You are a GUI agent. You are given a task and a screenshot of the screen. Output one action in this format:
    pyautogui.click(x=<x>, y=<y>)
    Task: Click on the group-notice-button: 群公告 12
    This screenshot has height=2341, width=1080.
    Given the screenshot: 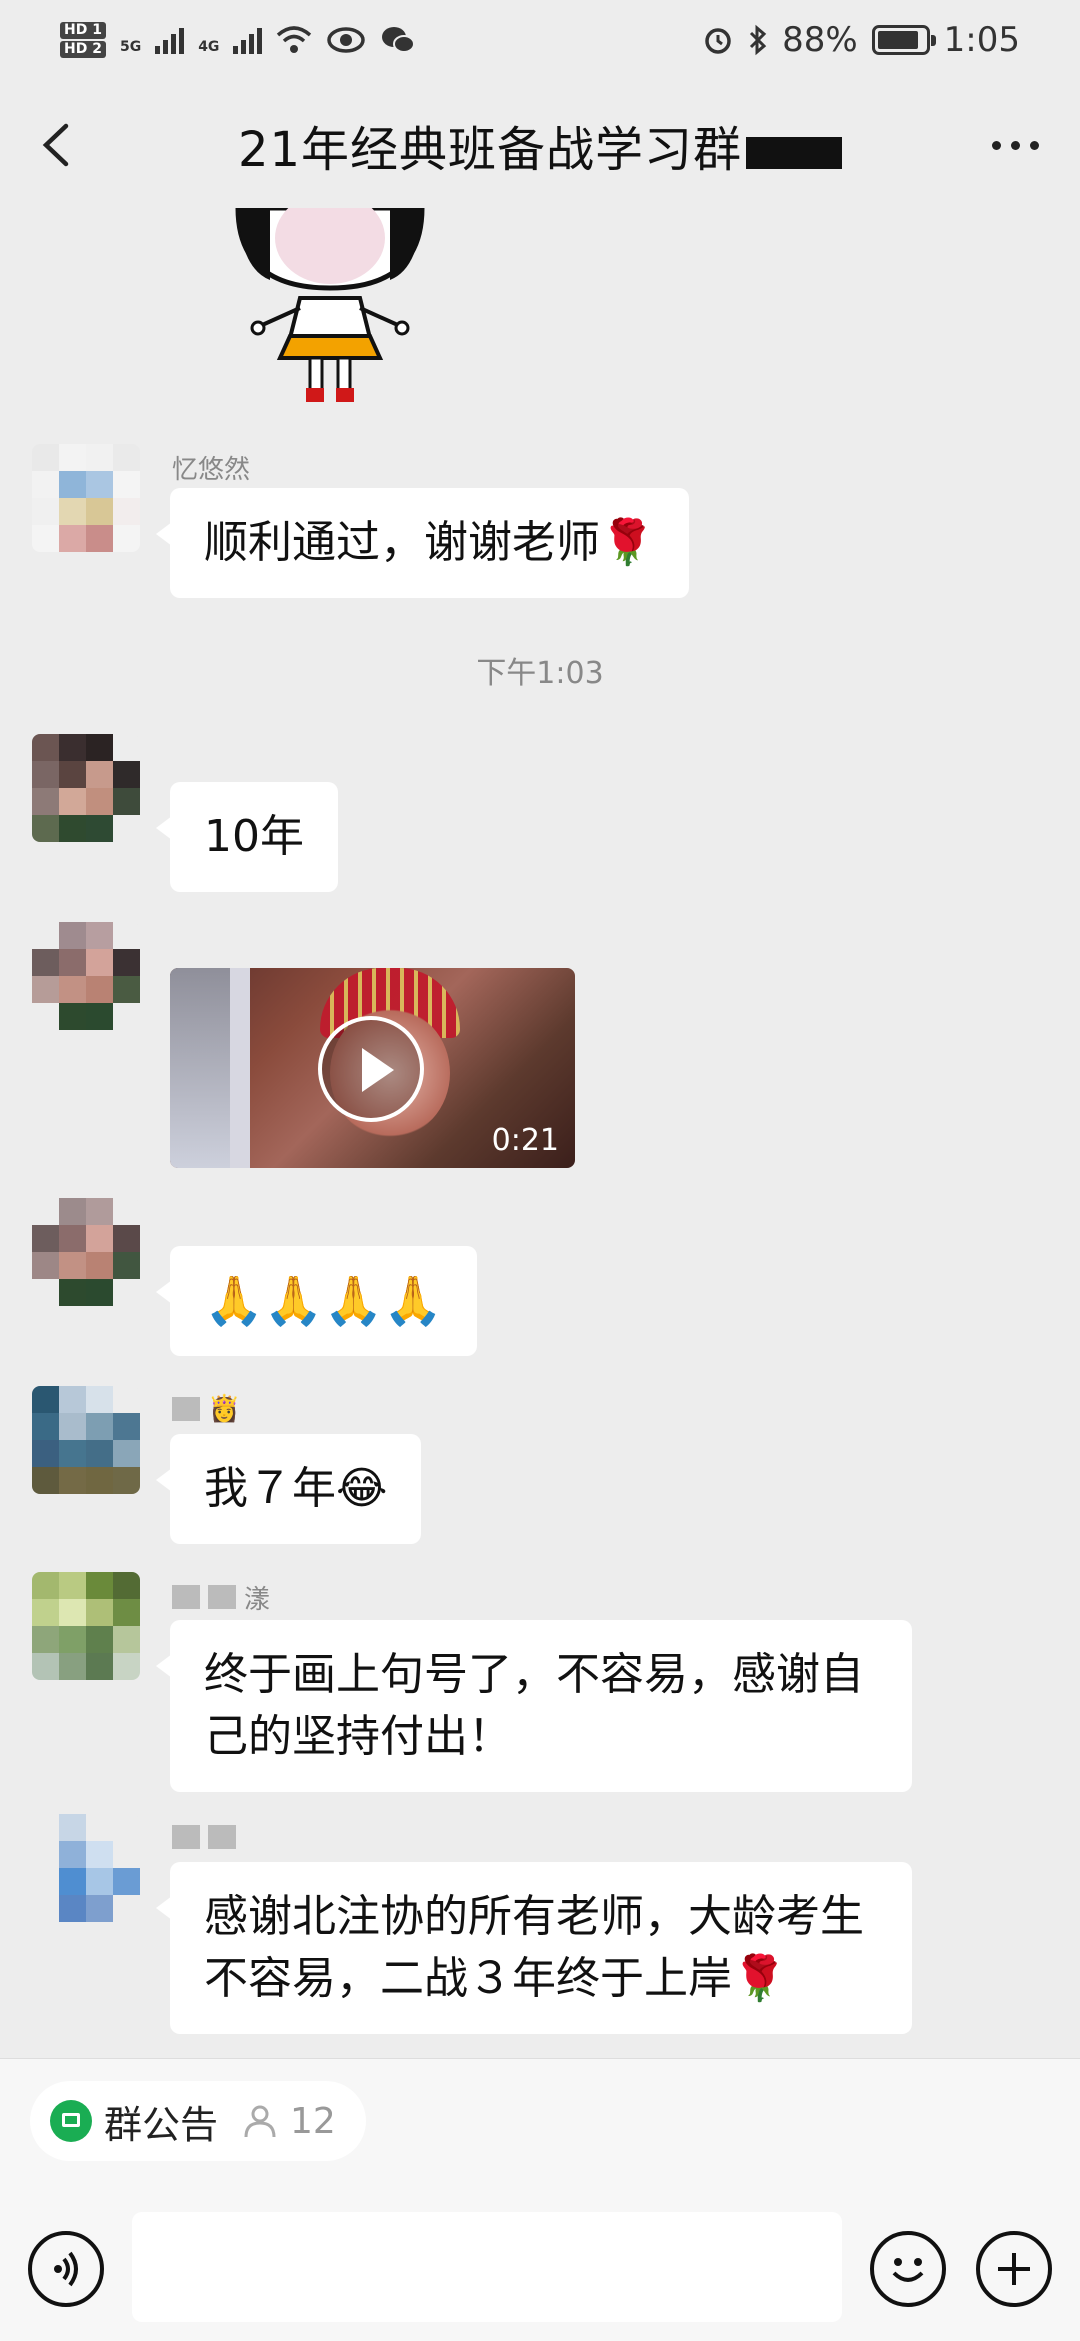 What is the action you would take?
    pyautogui.click(x=198, y=2121)
    